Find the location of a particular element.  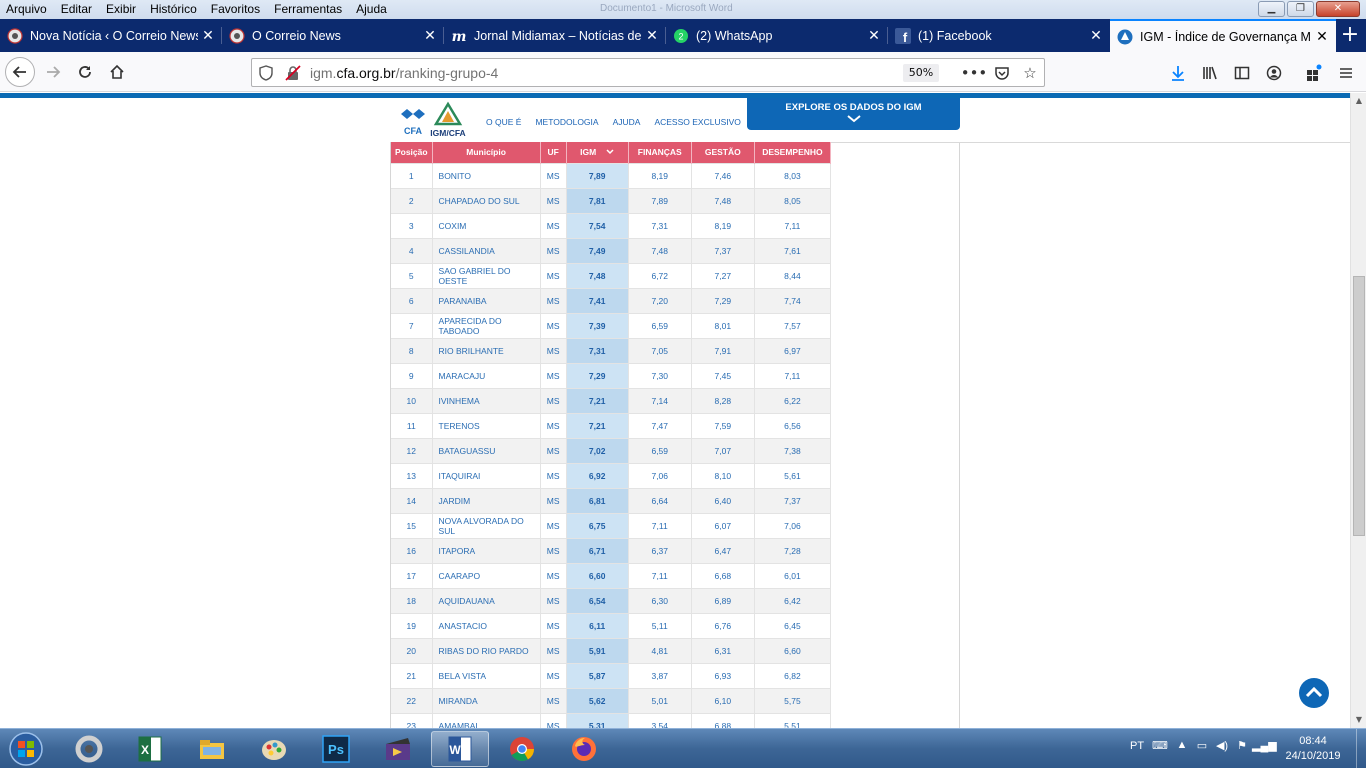

menu-item-exibir: Exibir is located at coordinates (125, 9).